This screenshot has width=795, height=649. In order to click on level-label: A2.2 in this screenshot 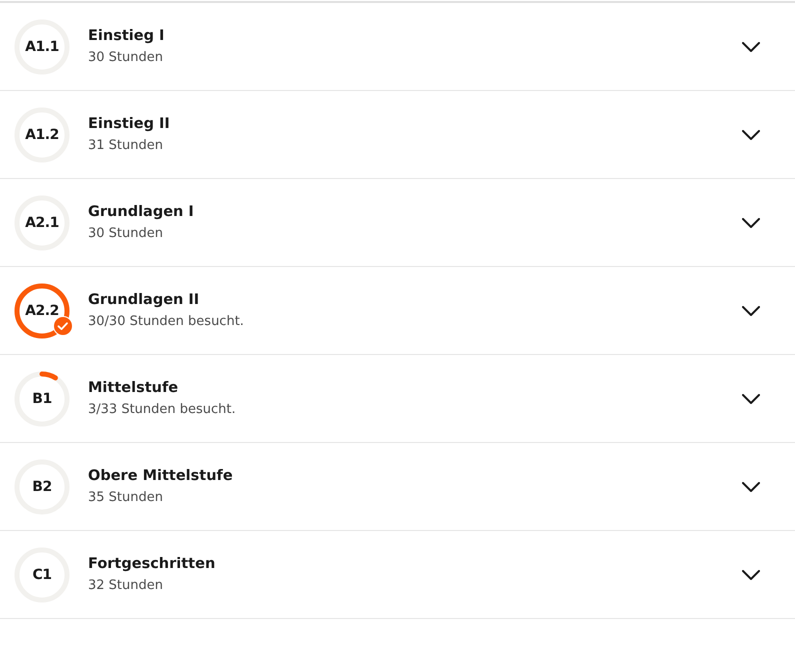, I will do `click(42, 310)`.